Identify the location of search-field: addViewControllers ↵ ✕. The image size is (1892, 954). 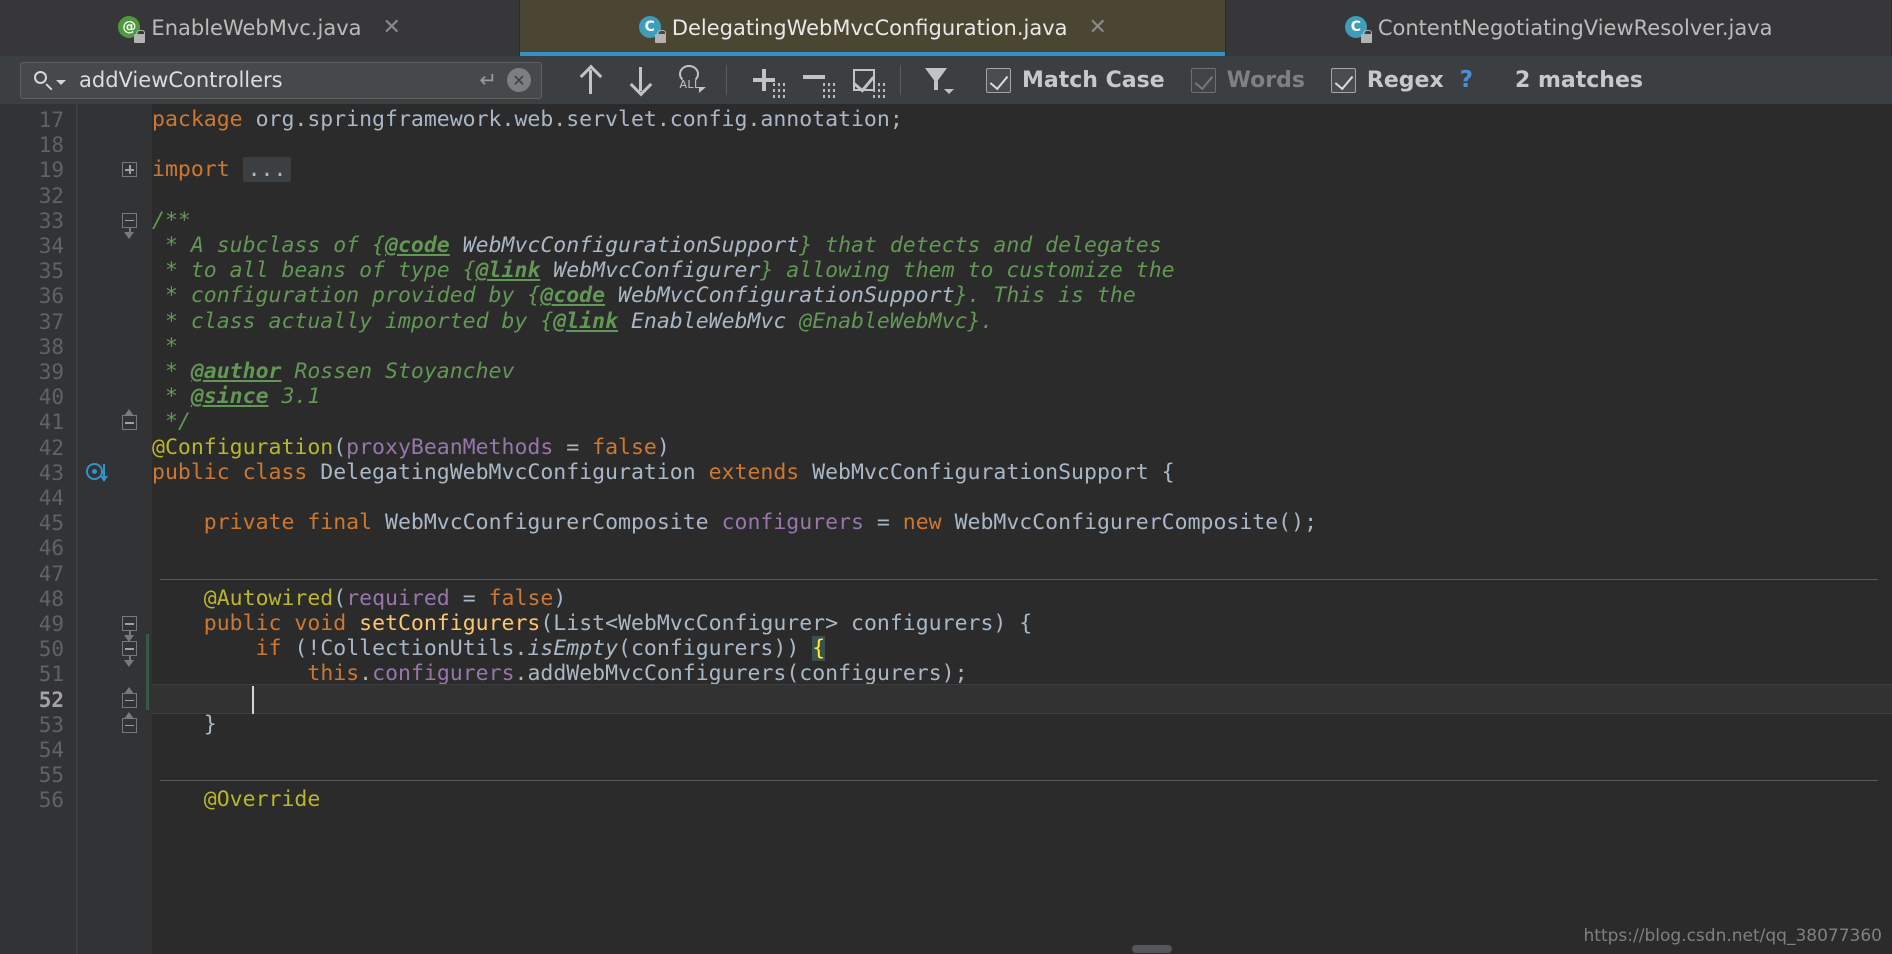
(281, 80).